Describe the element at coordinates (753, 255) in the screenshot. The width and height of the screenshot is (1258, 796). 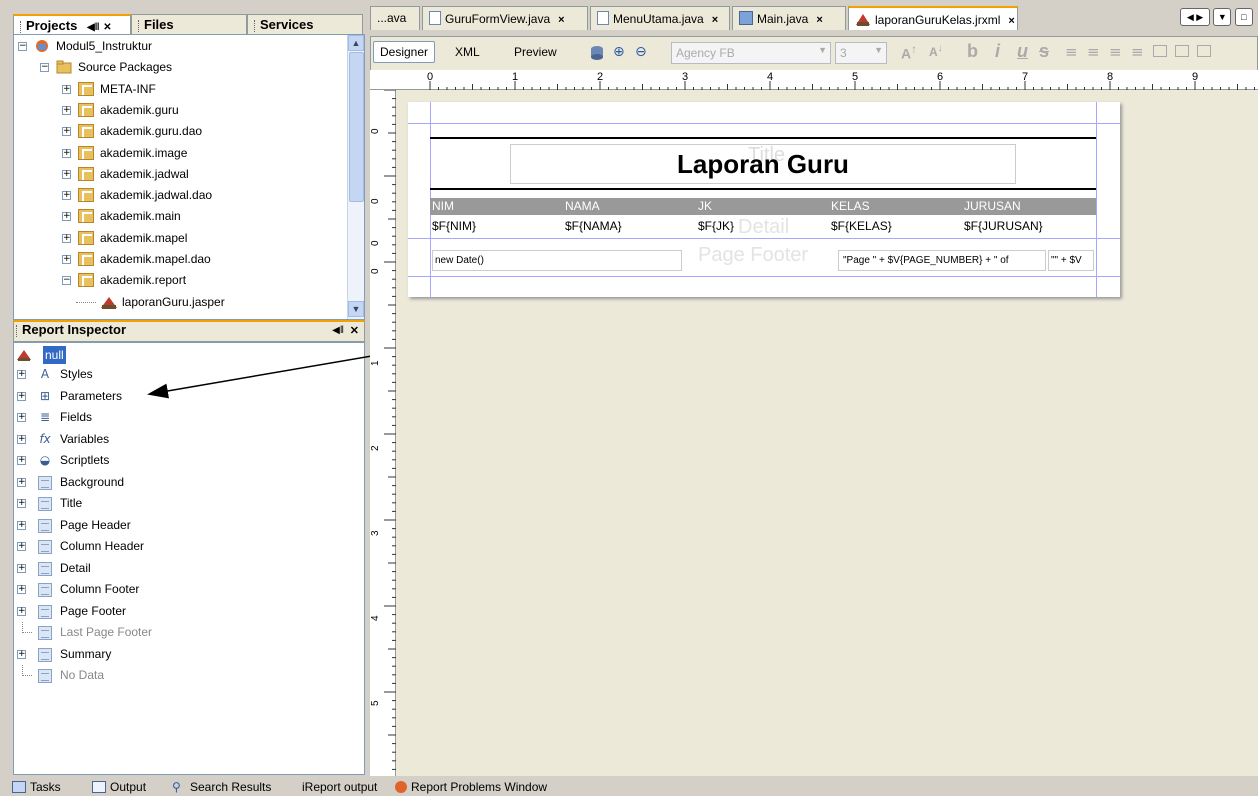
I see `footer-band-label: Page Footer` at that location.